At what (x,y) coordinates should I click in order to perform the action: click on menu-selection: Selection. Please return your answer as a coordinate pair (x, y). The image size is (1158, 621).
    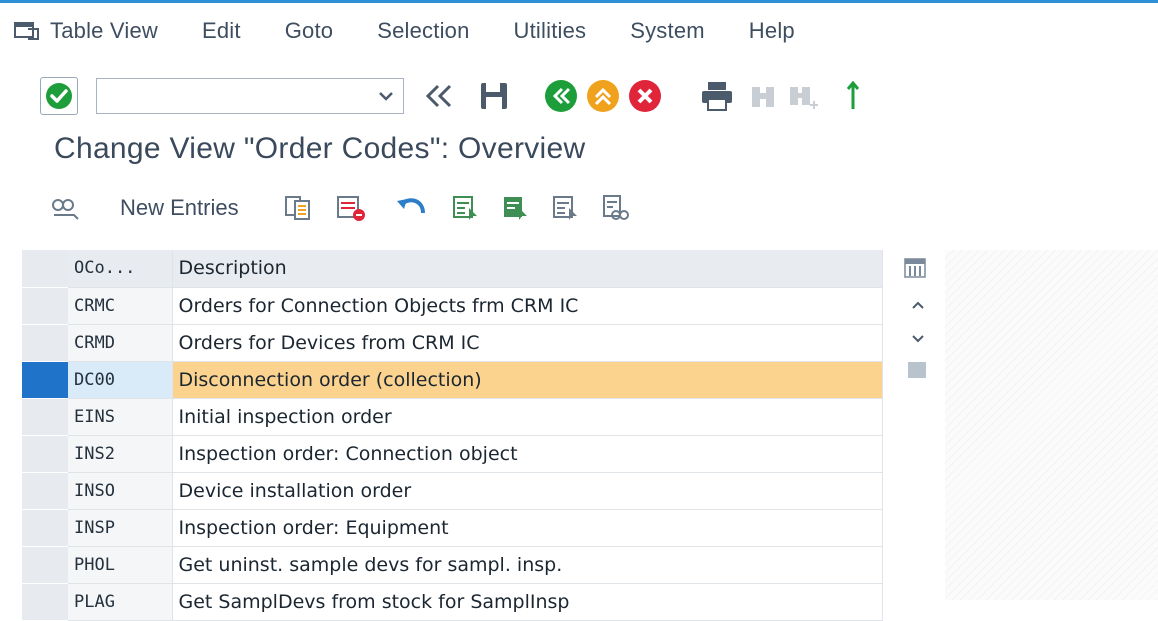
    Looking at the image, I should click on (423, 31).